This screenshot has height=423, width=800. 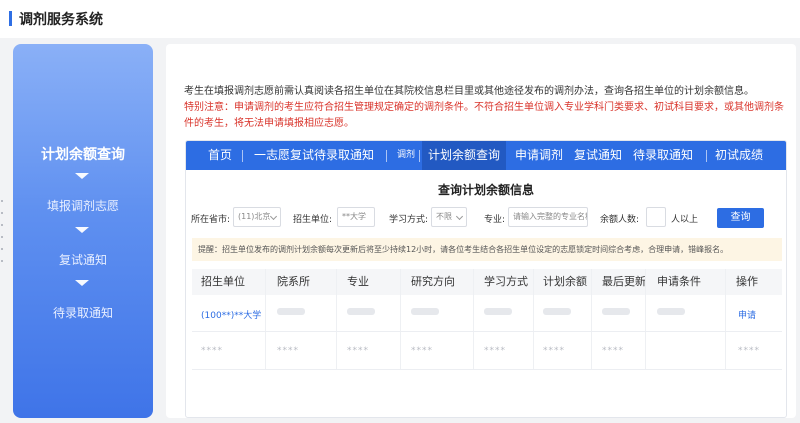 What do you see at coordinates (495, 220) in the screenshot?
I see `major-label: 专业:` at bounding box center [495, 220].